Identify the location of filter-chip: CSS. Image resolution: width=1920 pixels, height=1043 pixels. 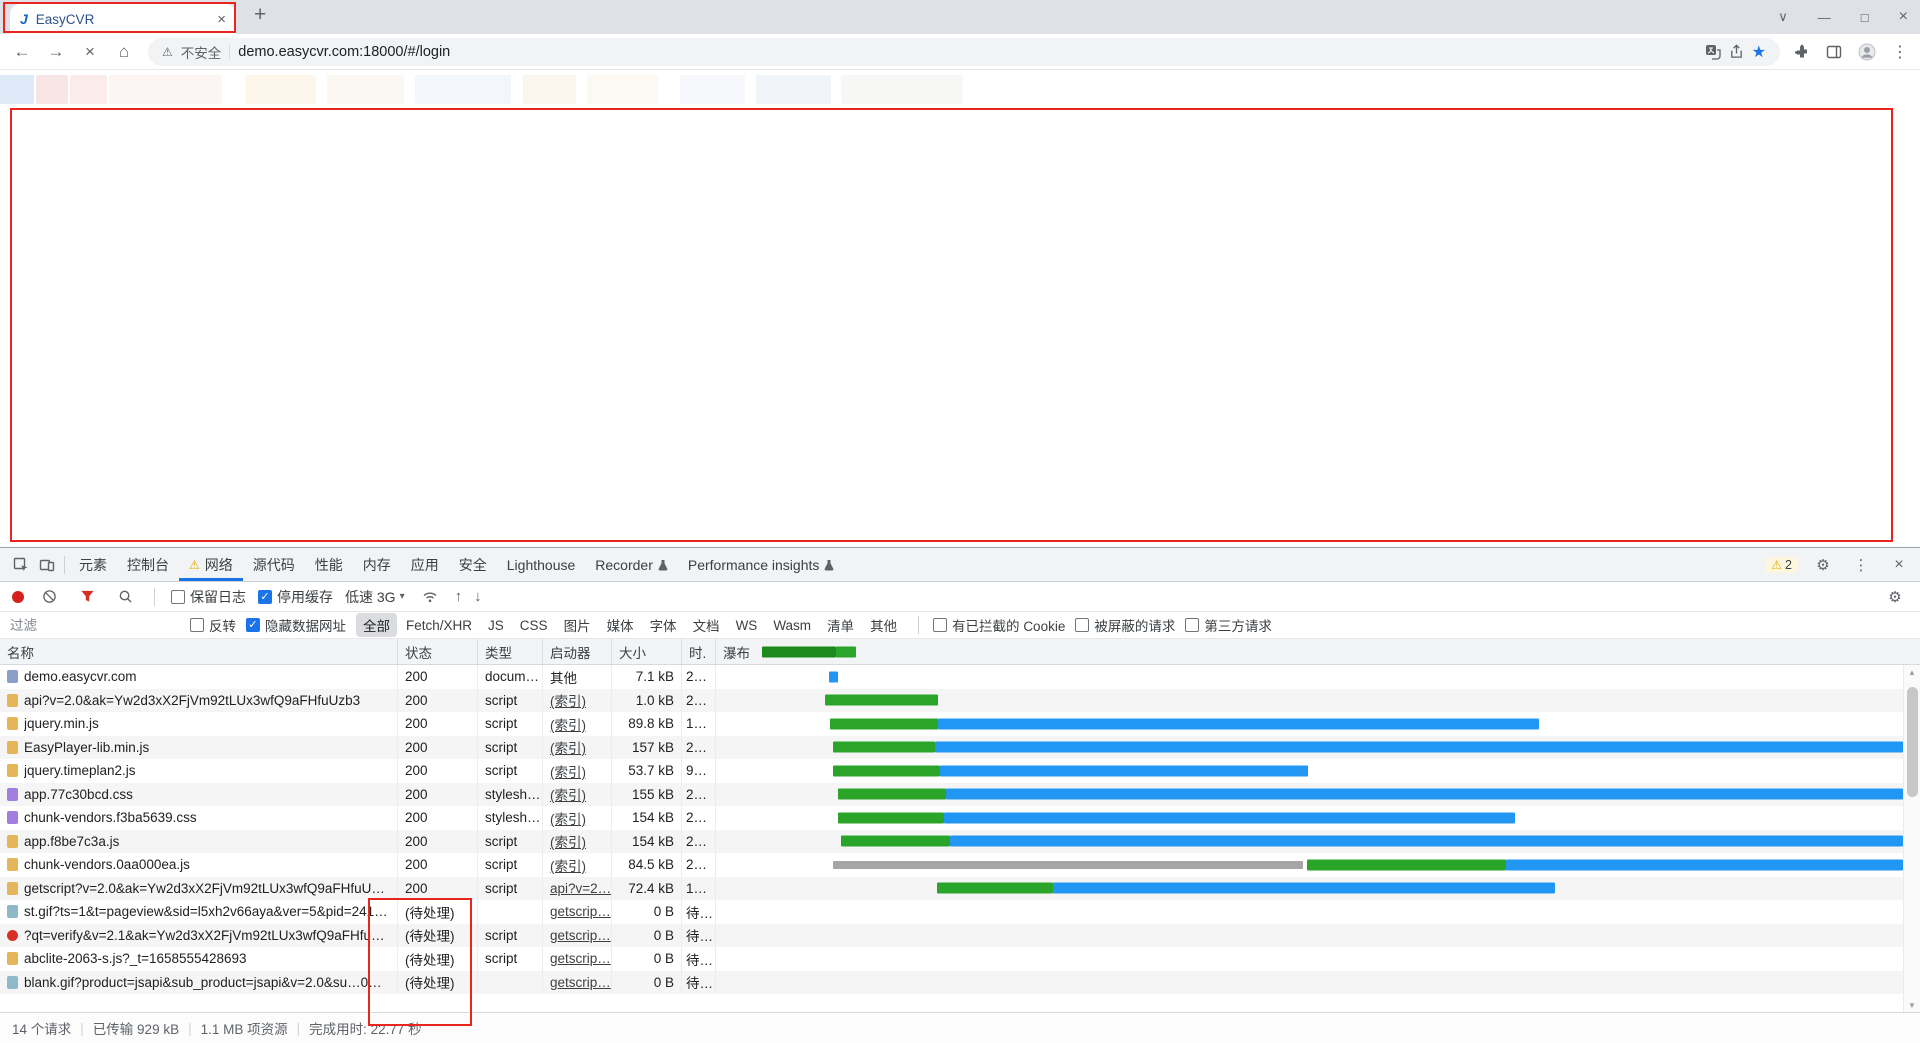
(534, 625).